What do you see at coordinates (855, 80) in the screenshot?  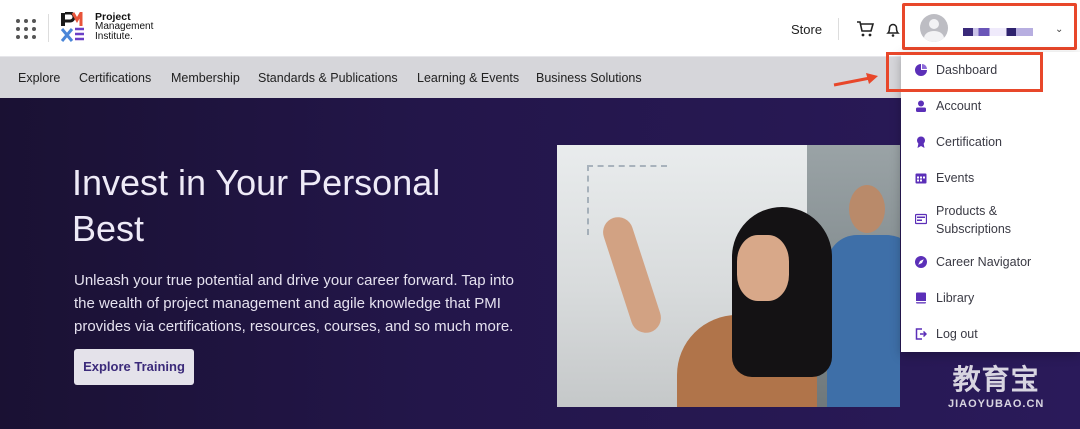 I see `annotation-arrow-icon` at bounding box center [855, 80].